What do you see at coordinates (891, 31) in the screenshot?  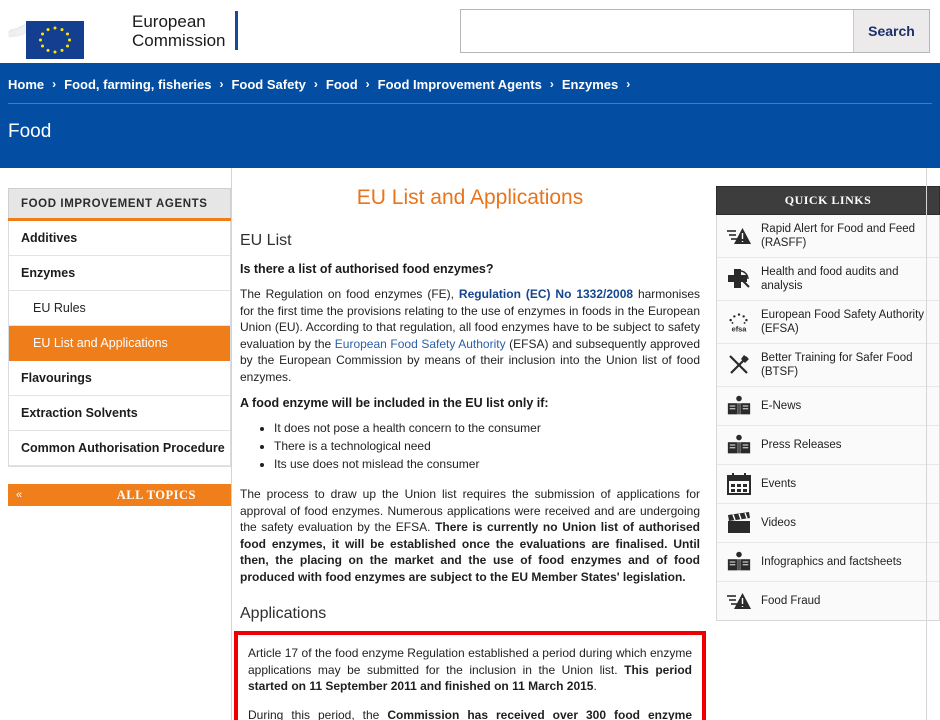 I see `search-button: Search` at bounding box center [891, 31].